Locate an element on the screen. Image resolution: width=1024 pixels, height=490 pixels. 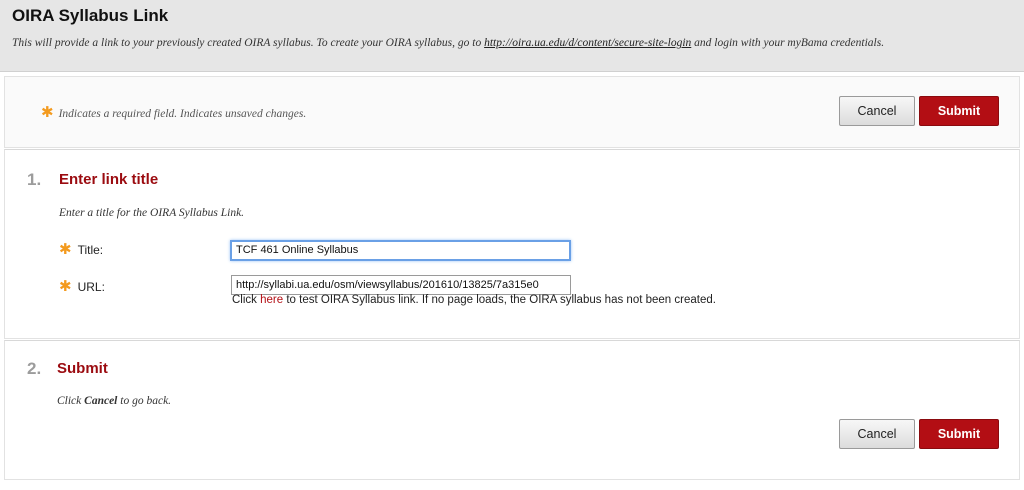
submit-button-bottom: Submit is located at coordinates (959, 434).